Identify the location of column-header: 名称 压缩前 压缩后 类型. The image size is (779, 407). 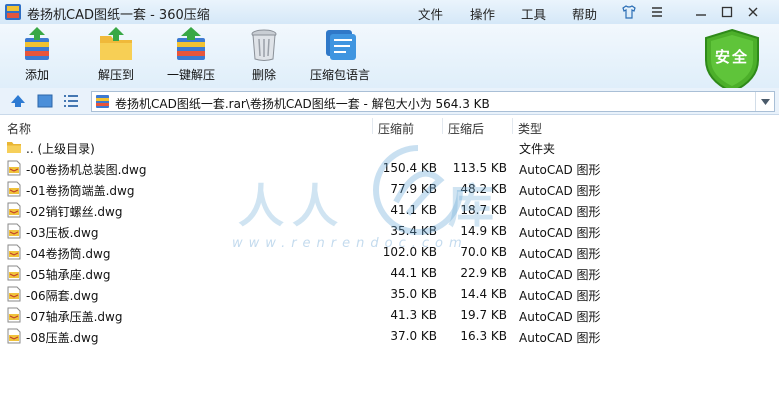
(389, 126).